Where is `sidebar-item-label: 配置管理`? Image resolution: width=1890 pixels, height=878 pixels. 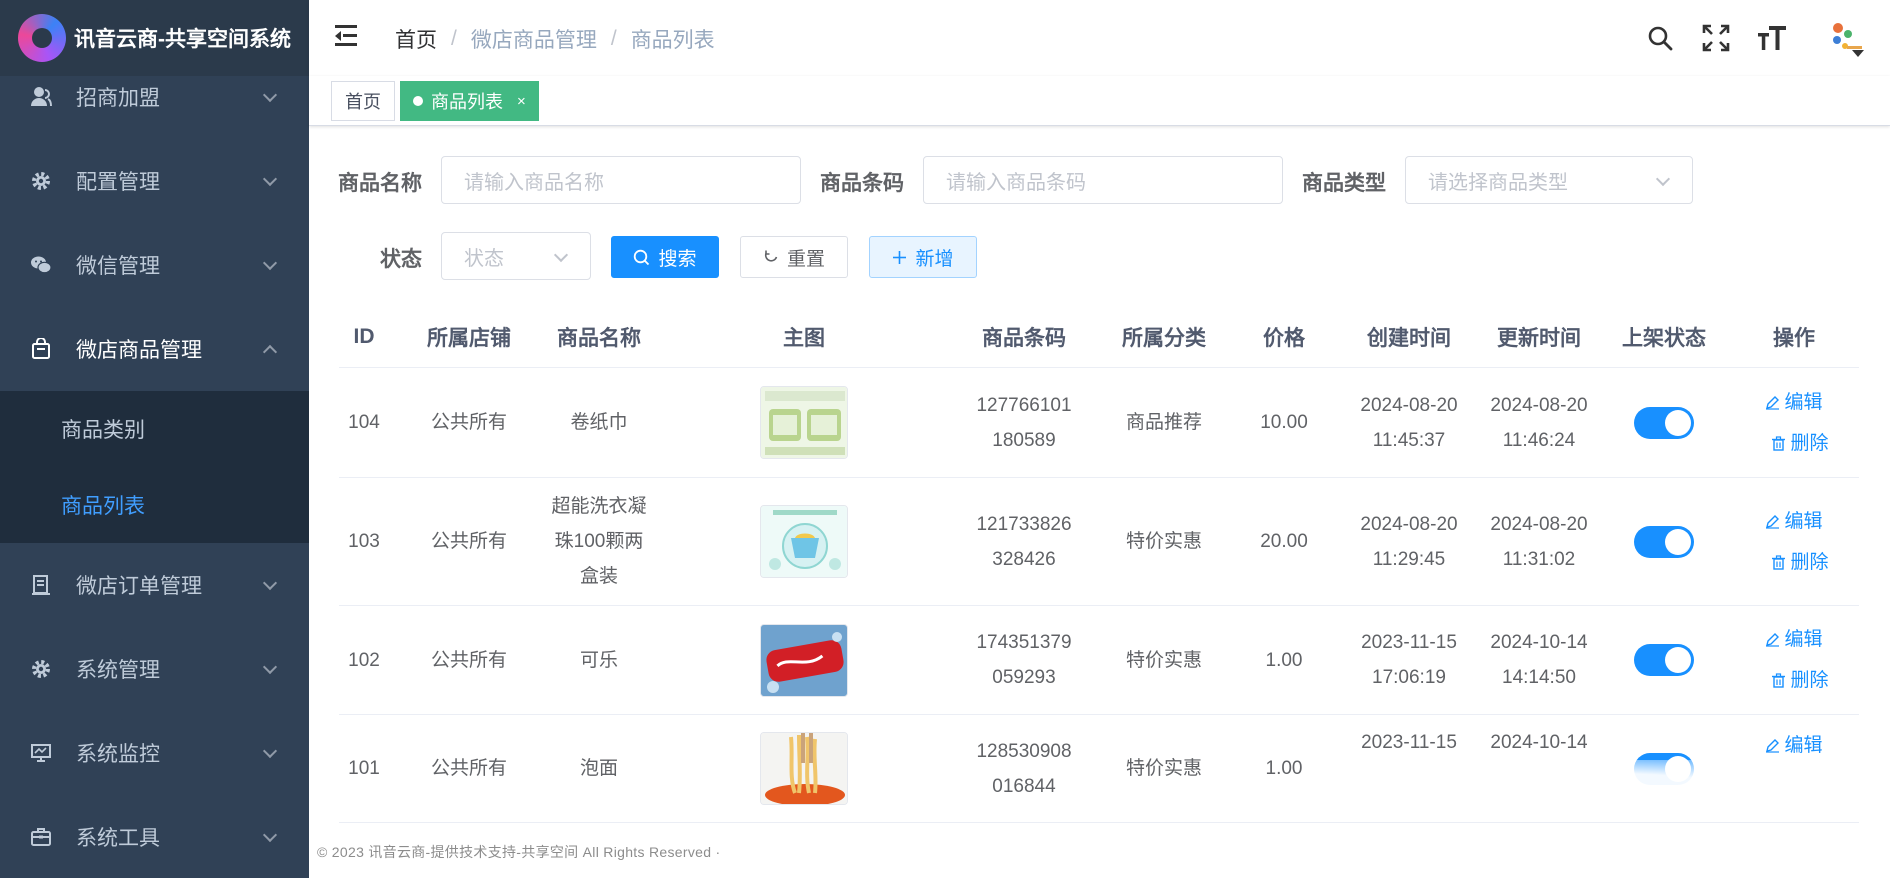 sidebar-item-label: 配置管理 is located at coordinates (118, 182).